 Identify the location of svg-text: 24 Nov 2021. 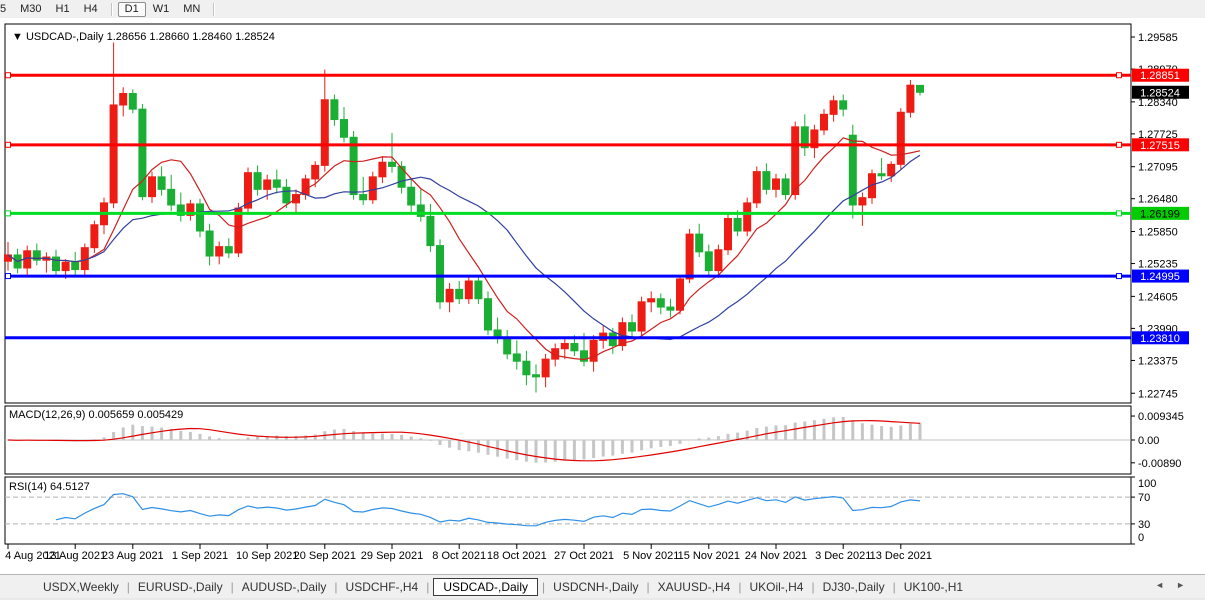
(776, 556).